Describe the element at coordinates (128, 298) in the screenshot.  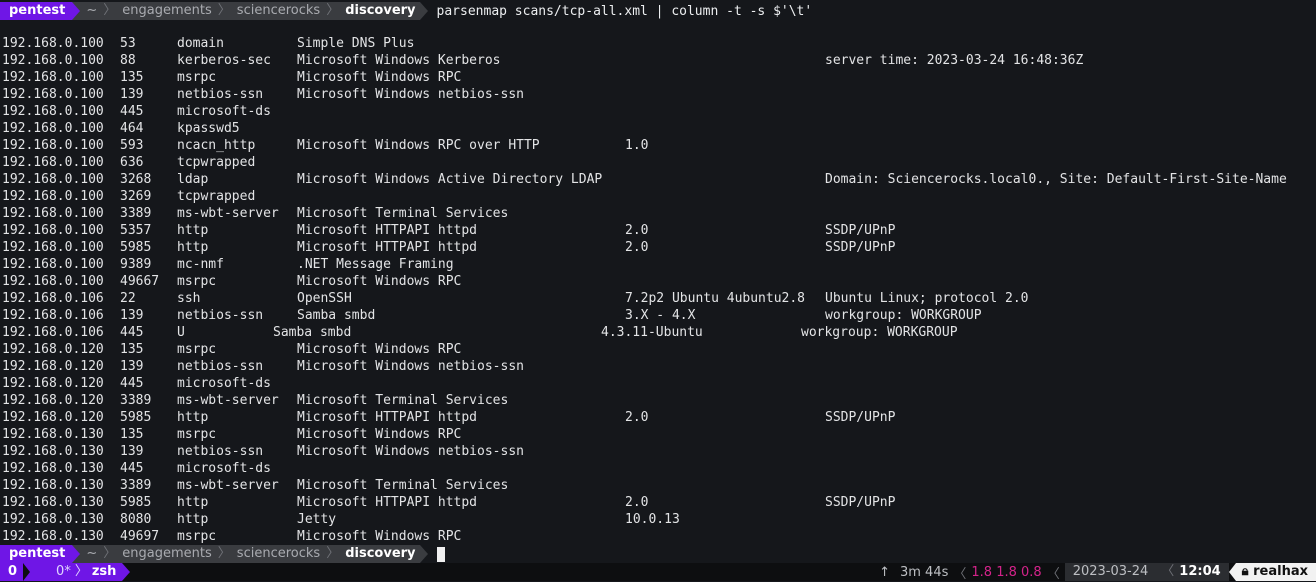
I see `row-port: 22` at that location.